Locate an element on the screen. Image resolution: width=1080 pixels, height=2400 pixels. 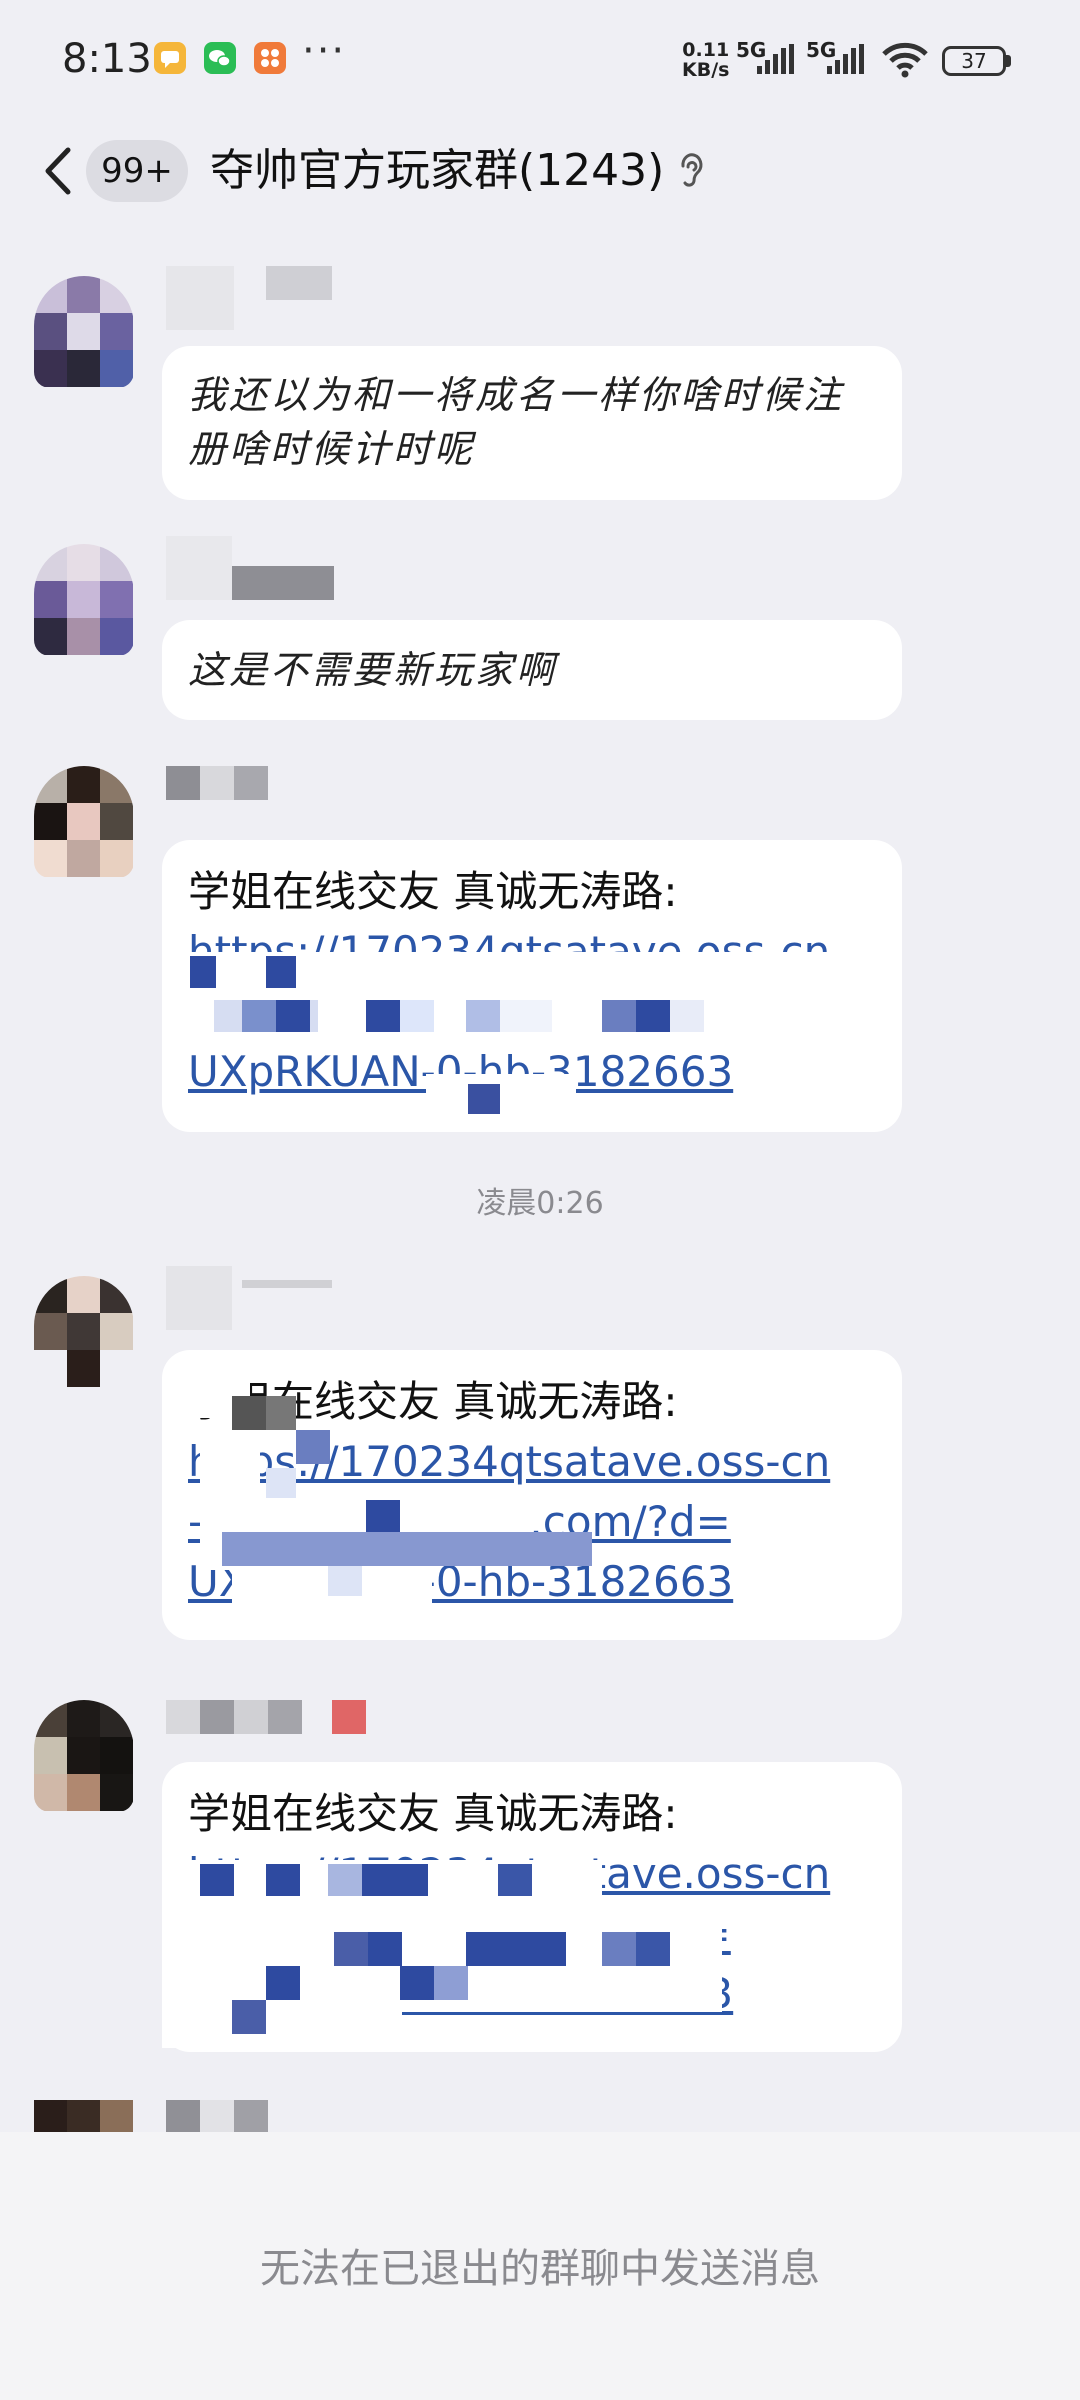
message-bubble: 我还以为和一将成名一样你啥时候注册啥时候计时呢 is located at coordinates (532, 423).